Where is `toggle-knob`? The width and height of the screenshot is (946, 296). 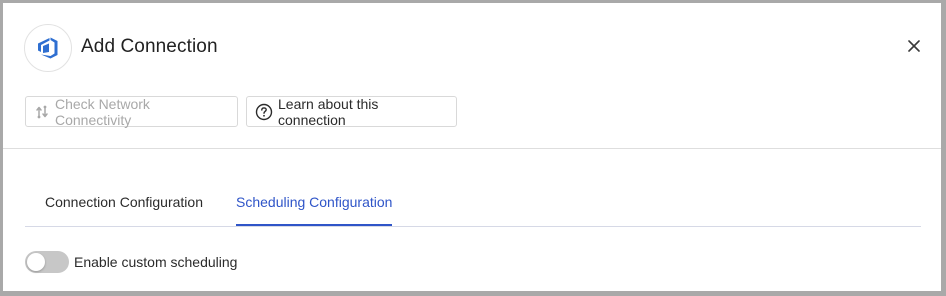
toggle-knob is located at coordinates (36, 262).